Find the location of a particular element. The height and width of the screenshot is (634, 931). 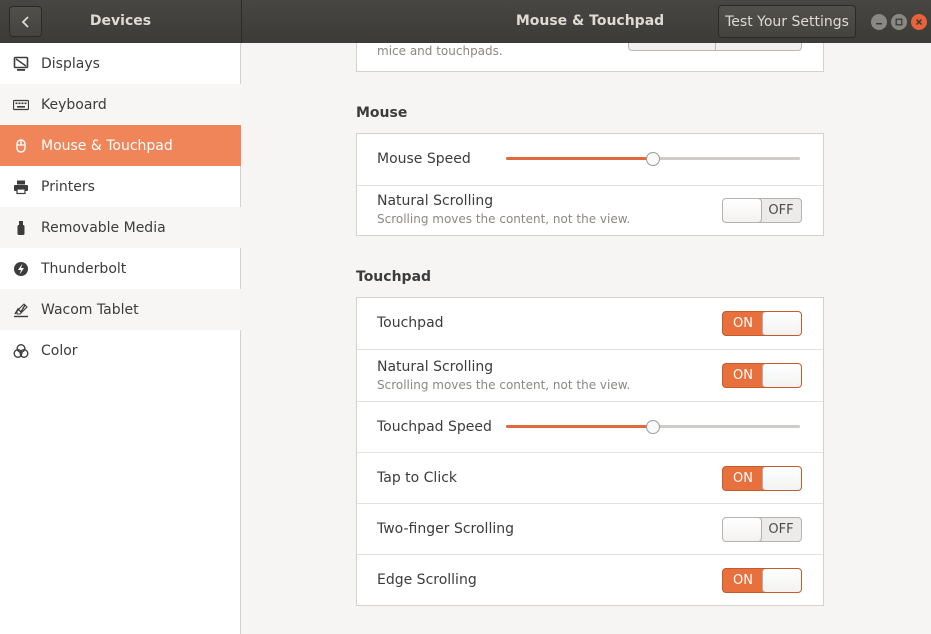

two-finger-scrolling-row: Two-finger Scrolling OFF is located at coordinates (590, 528).